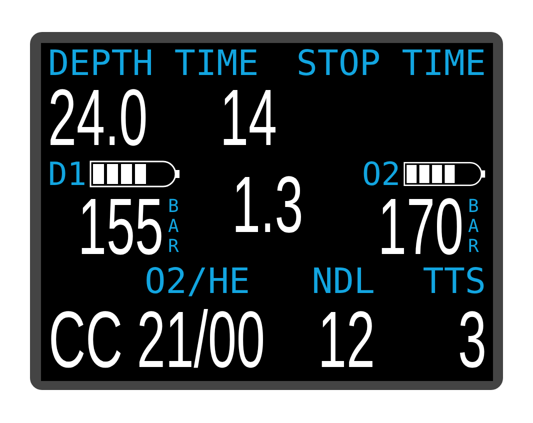  What do you see at coordinates (391, 64) in the screenshot?
I see `field-label: STOP TIME` at bounding box center [391, 64].